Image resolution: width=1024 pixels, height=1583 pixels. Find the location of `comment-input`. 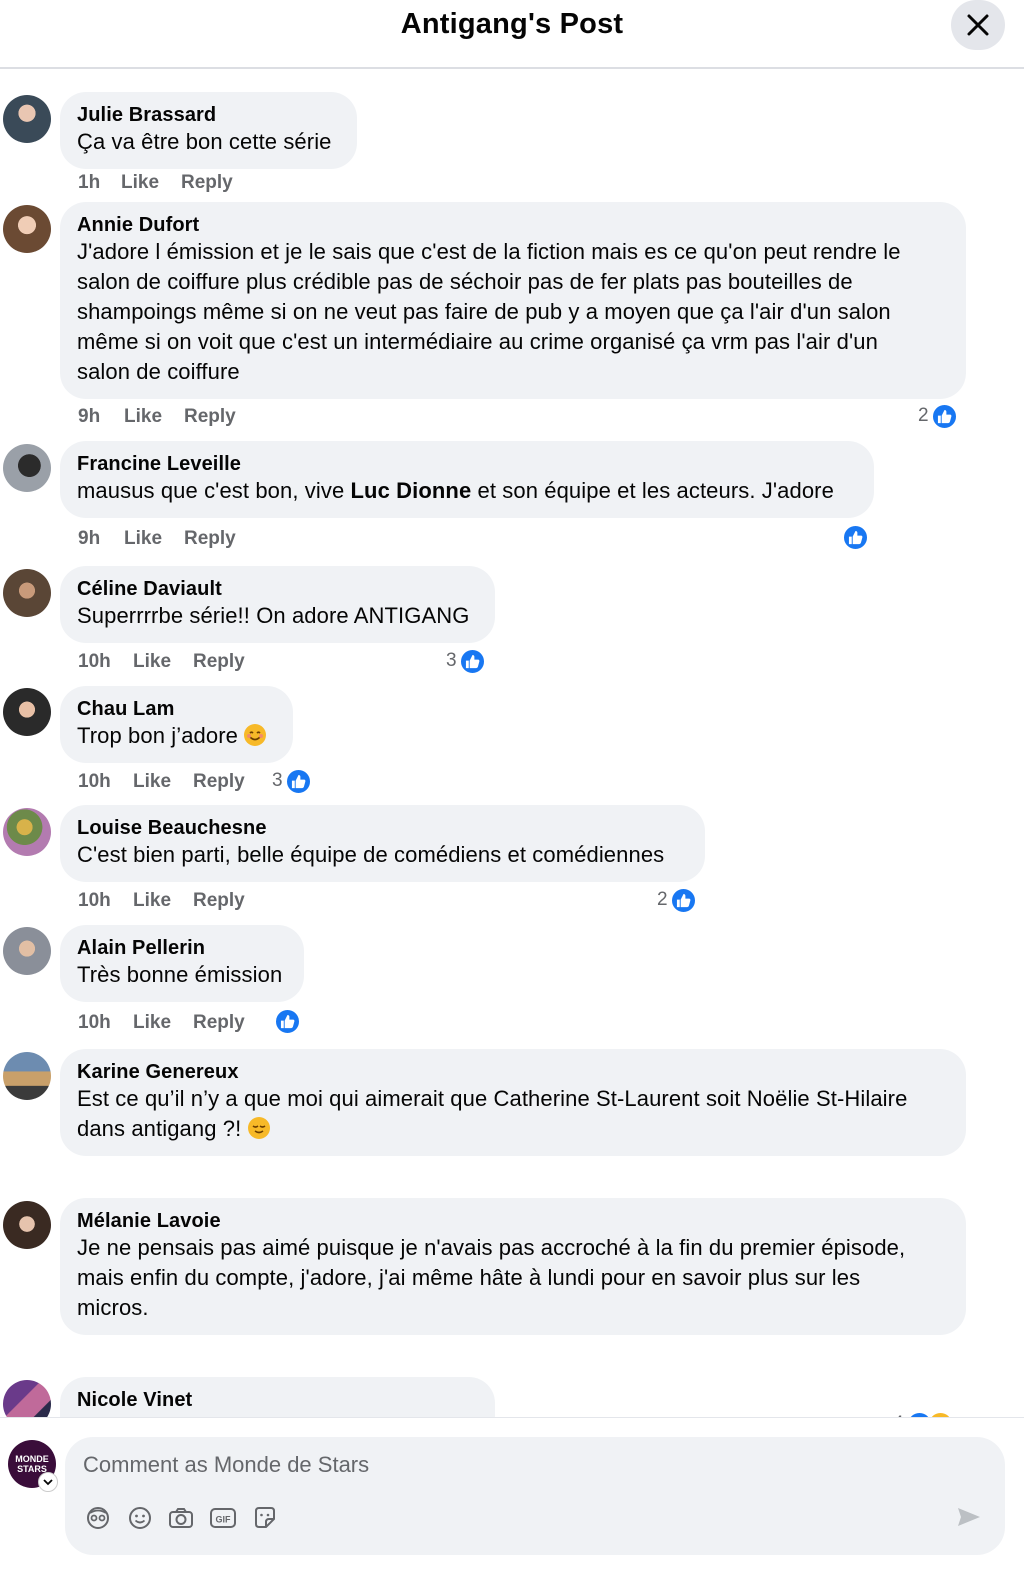

comment-input is located at coordinates (503, 1465).